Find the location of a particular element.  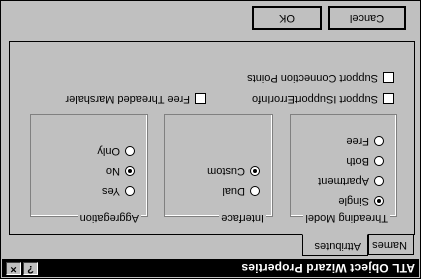

radio-free-dot is located at coordinates (379, 141).